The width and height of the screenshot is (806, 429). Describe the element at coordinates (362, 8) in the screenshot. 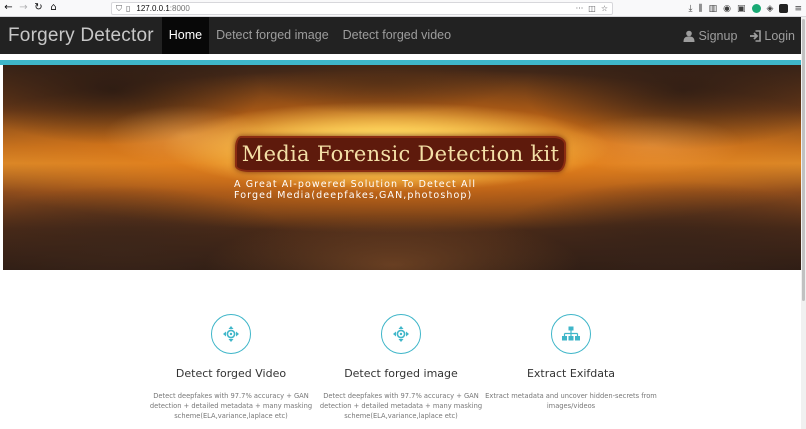

I see `address-bar: ⛉ ▯ 127.0.0.1:8000 ··· ◫ ☆` at that location.